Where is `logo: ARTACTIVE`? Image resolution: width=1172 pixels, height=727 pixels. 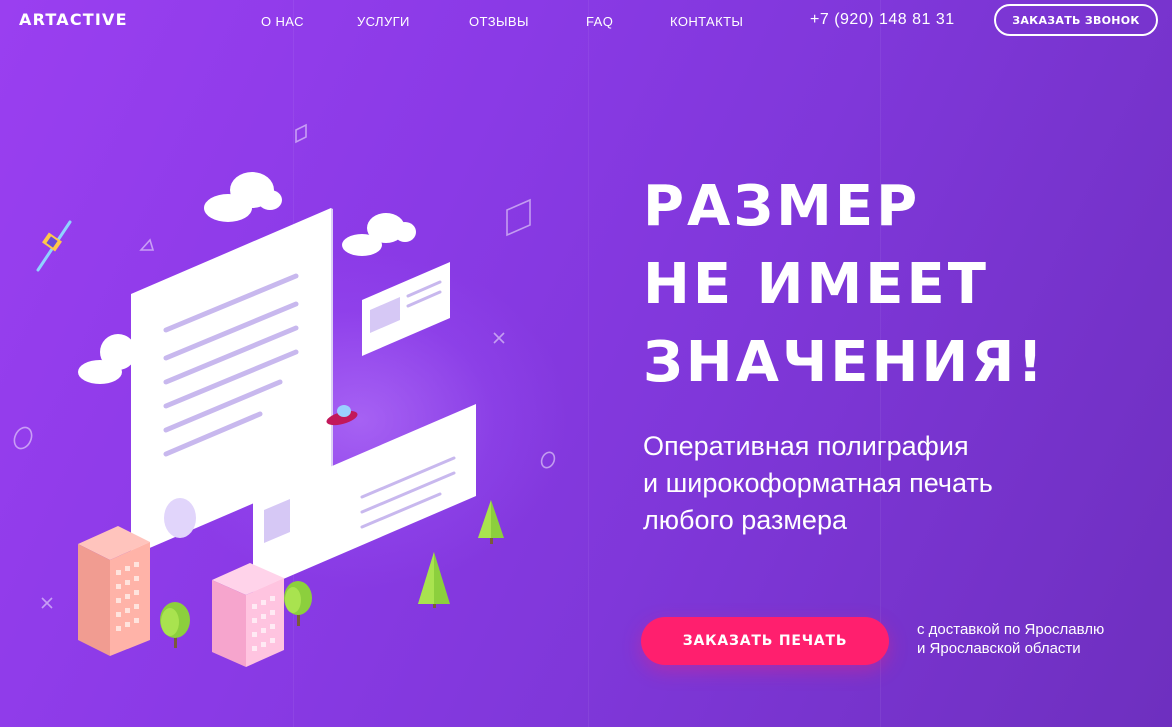 logo: ARTACTIVE is located at coordinates (73, 19).